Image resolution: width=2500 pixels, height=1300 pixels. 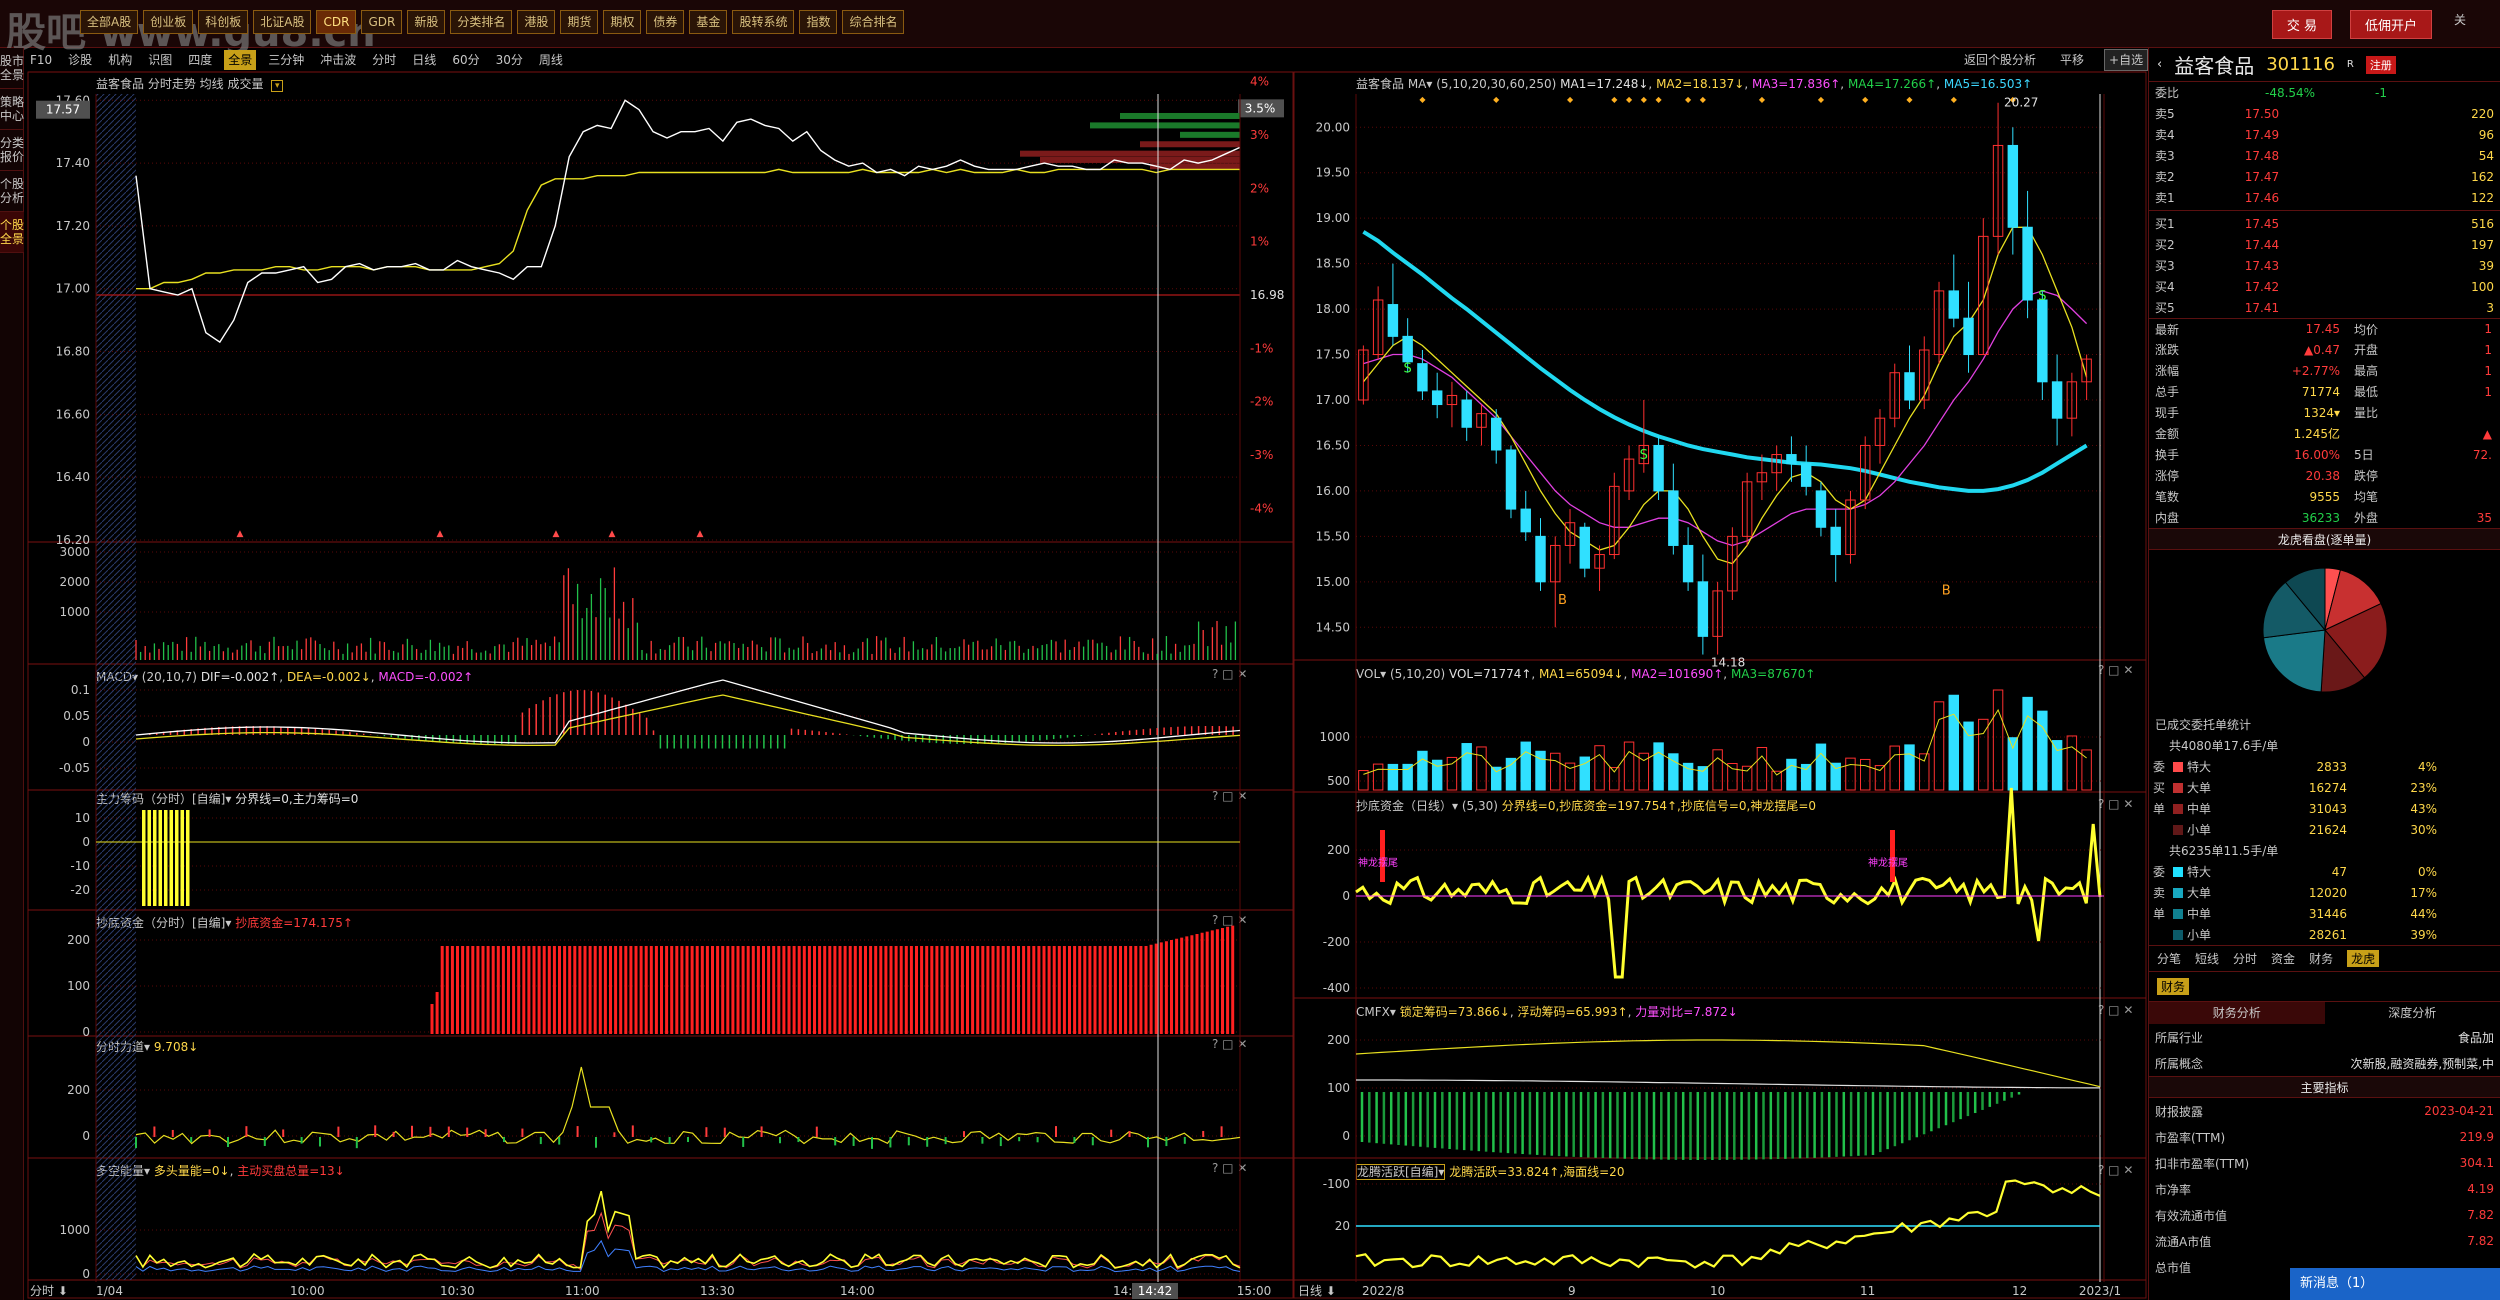 I want to click on order-row: 卖2 17.47 162, so click(x=2324, y=176).